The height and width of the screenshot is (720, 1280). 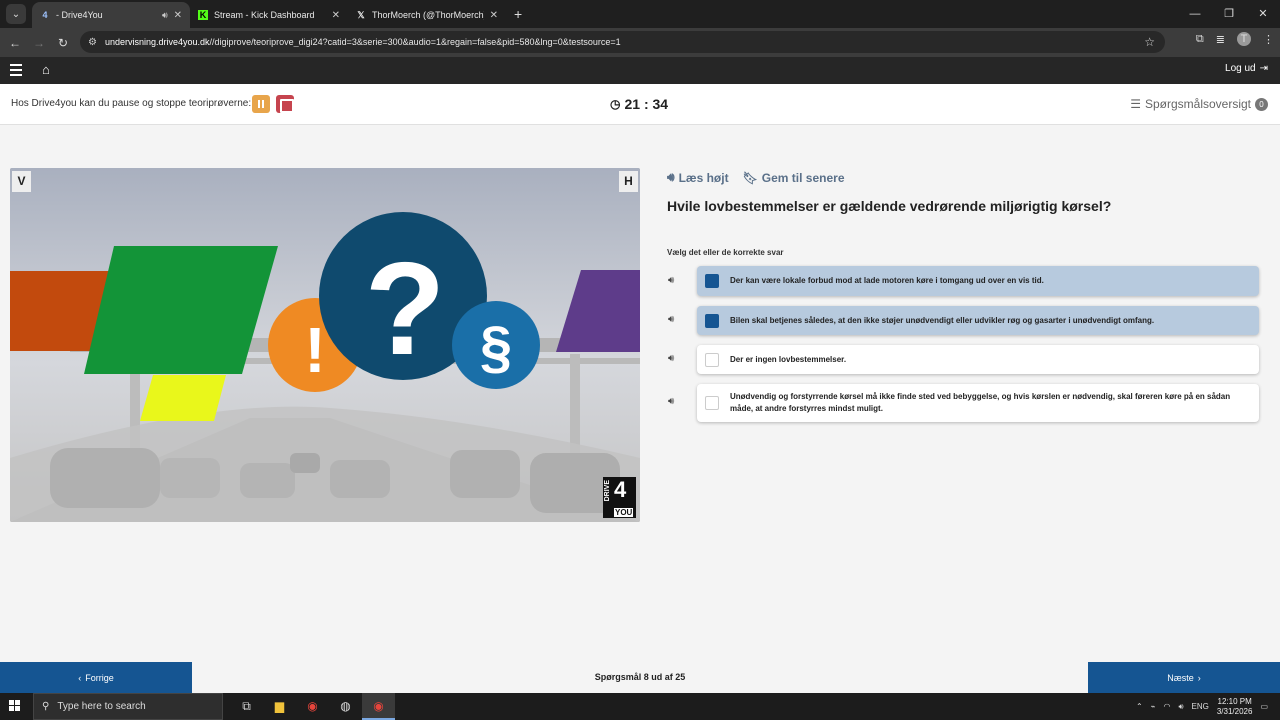 What do you see at coordinates (361, 15) in the screenshot?
I see `x-favicon-icon: 𝕏` at bounding box center [361, 15].